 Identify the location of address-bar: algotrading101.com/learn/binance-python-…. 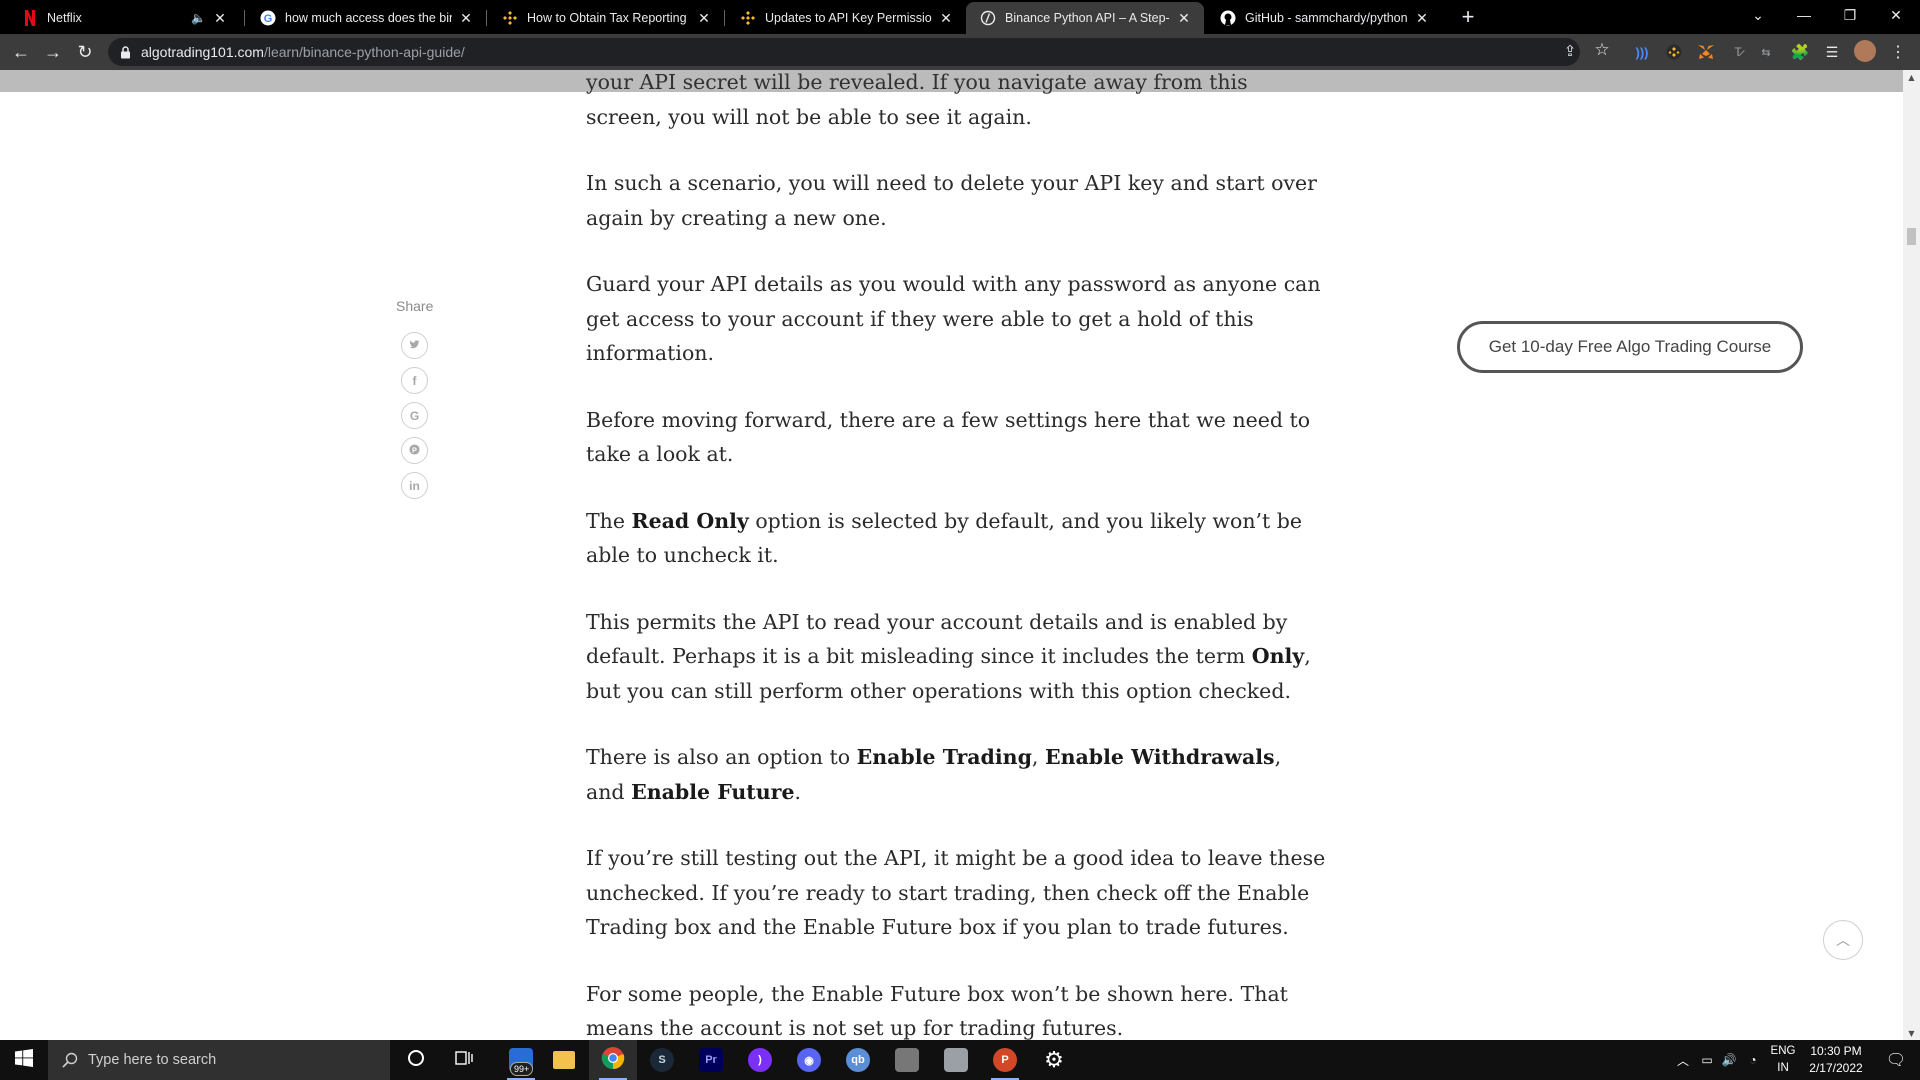
(844, 52).